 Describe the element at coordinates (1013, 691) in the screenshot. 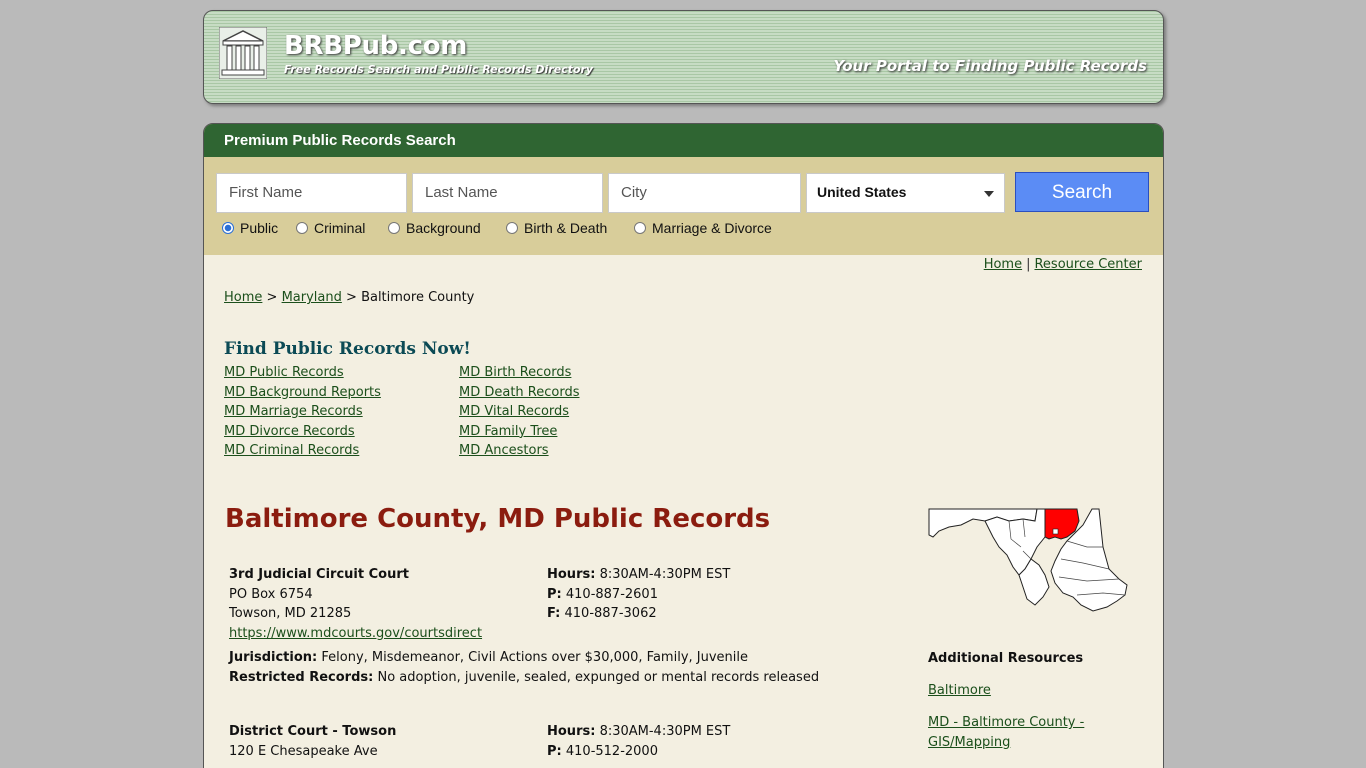

I see `link-baltimore: Baltimore` at that location.